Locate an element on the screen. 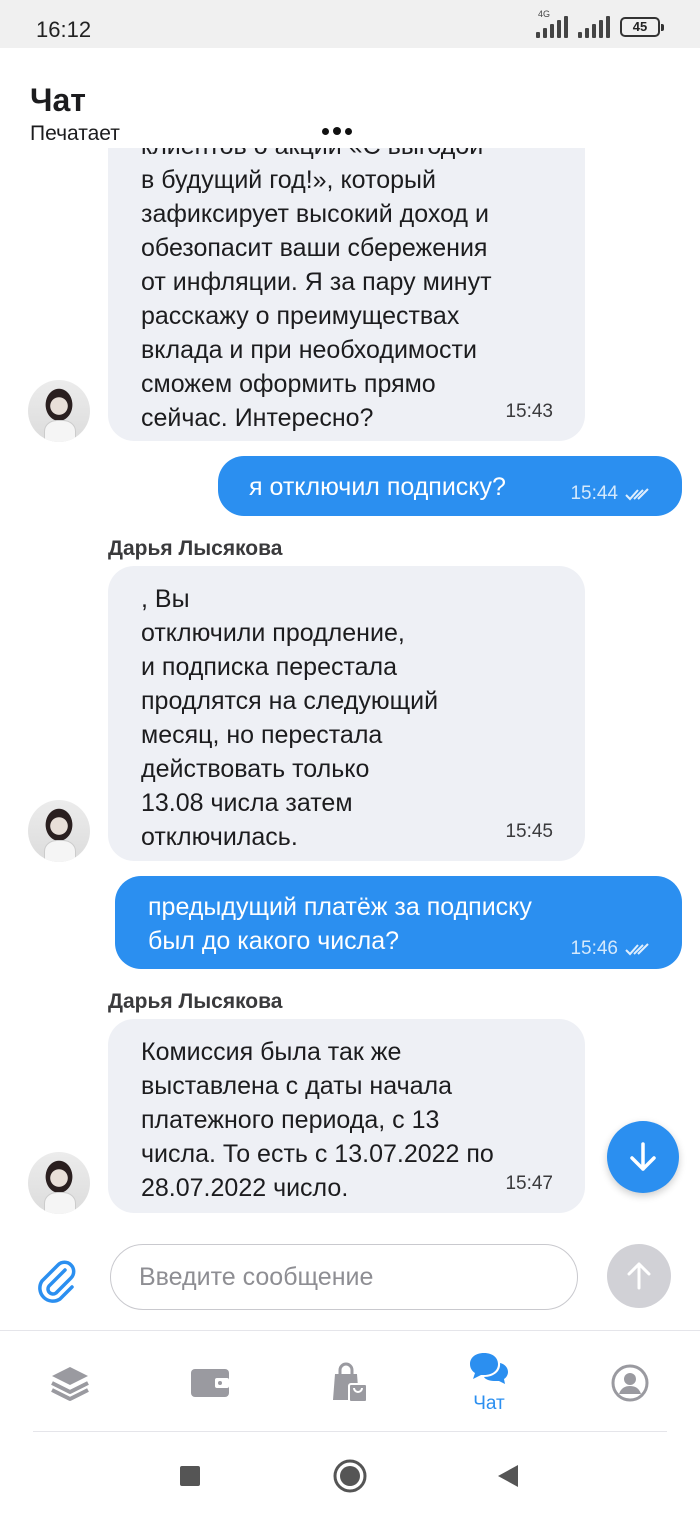 The height and width of the screenshot is (1517, 700). message-input is located at coordinates (344, 1277).